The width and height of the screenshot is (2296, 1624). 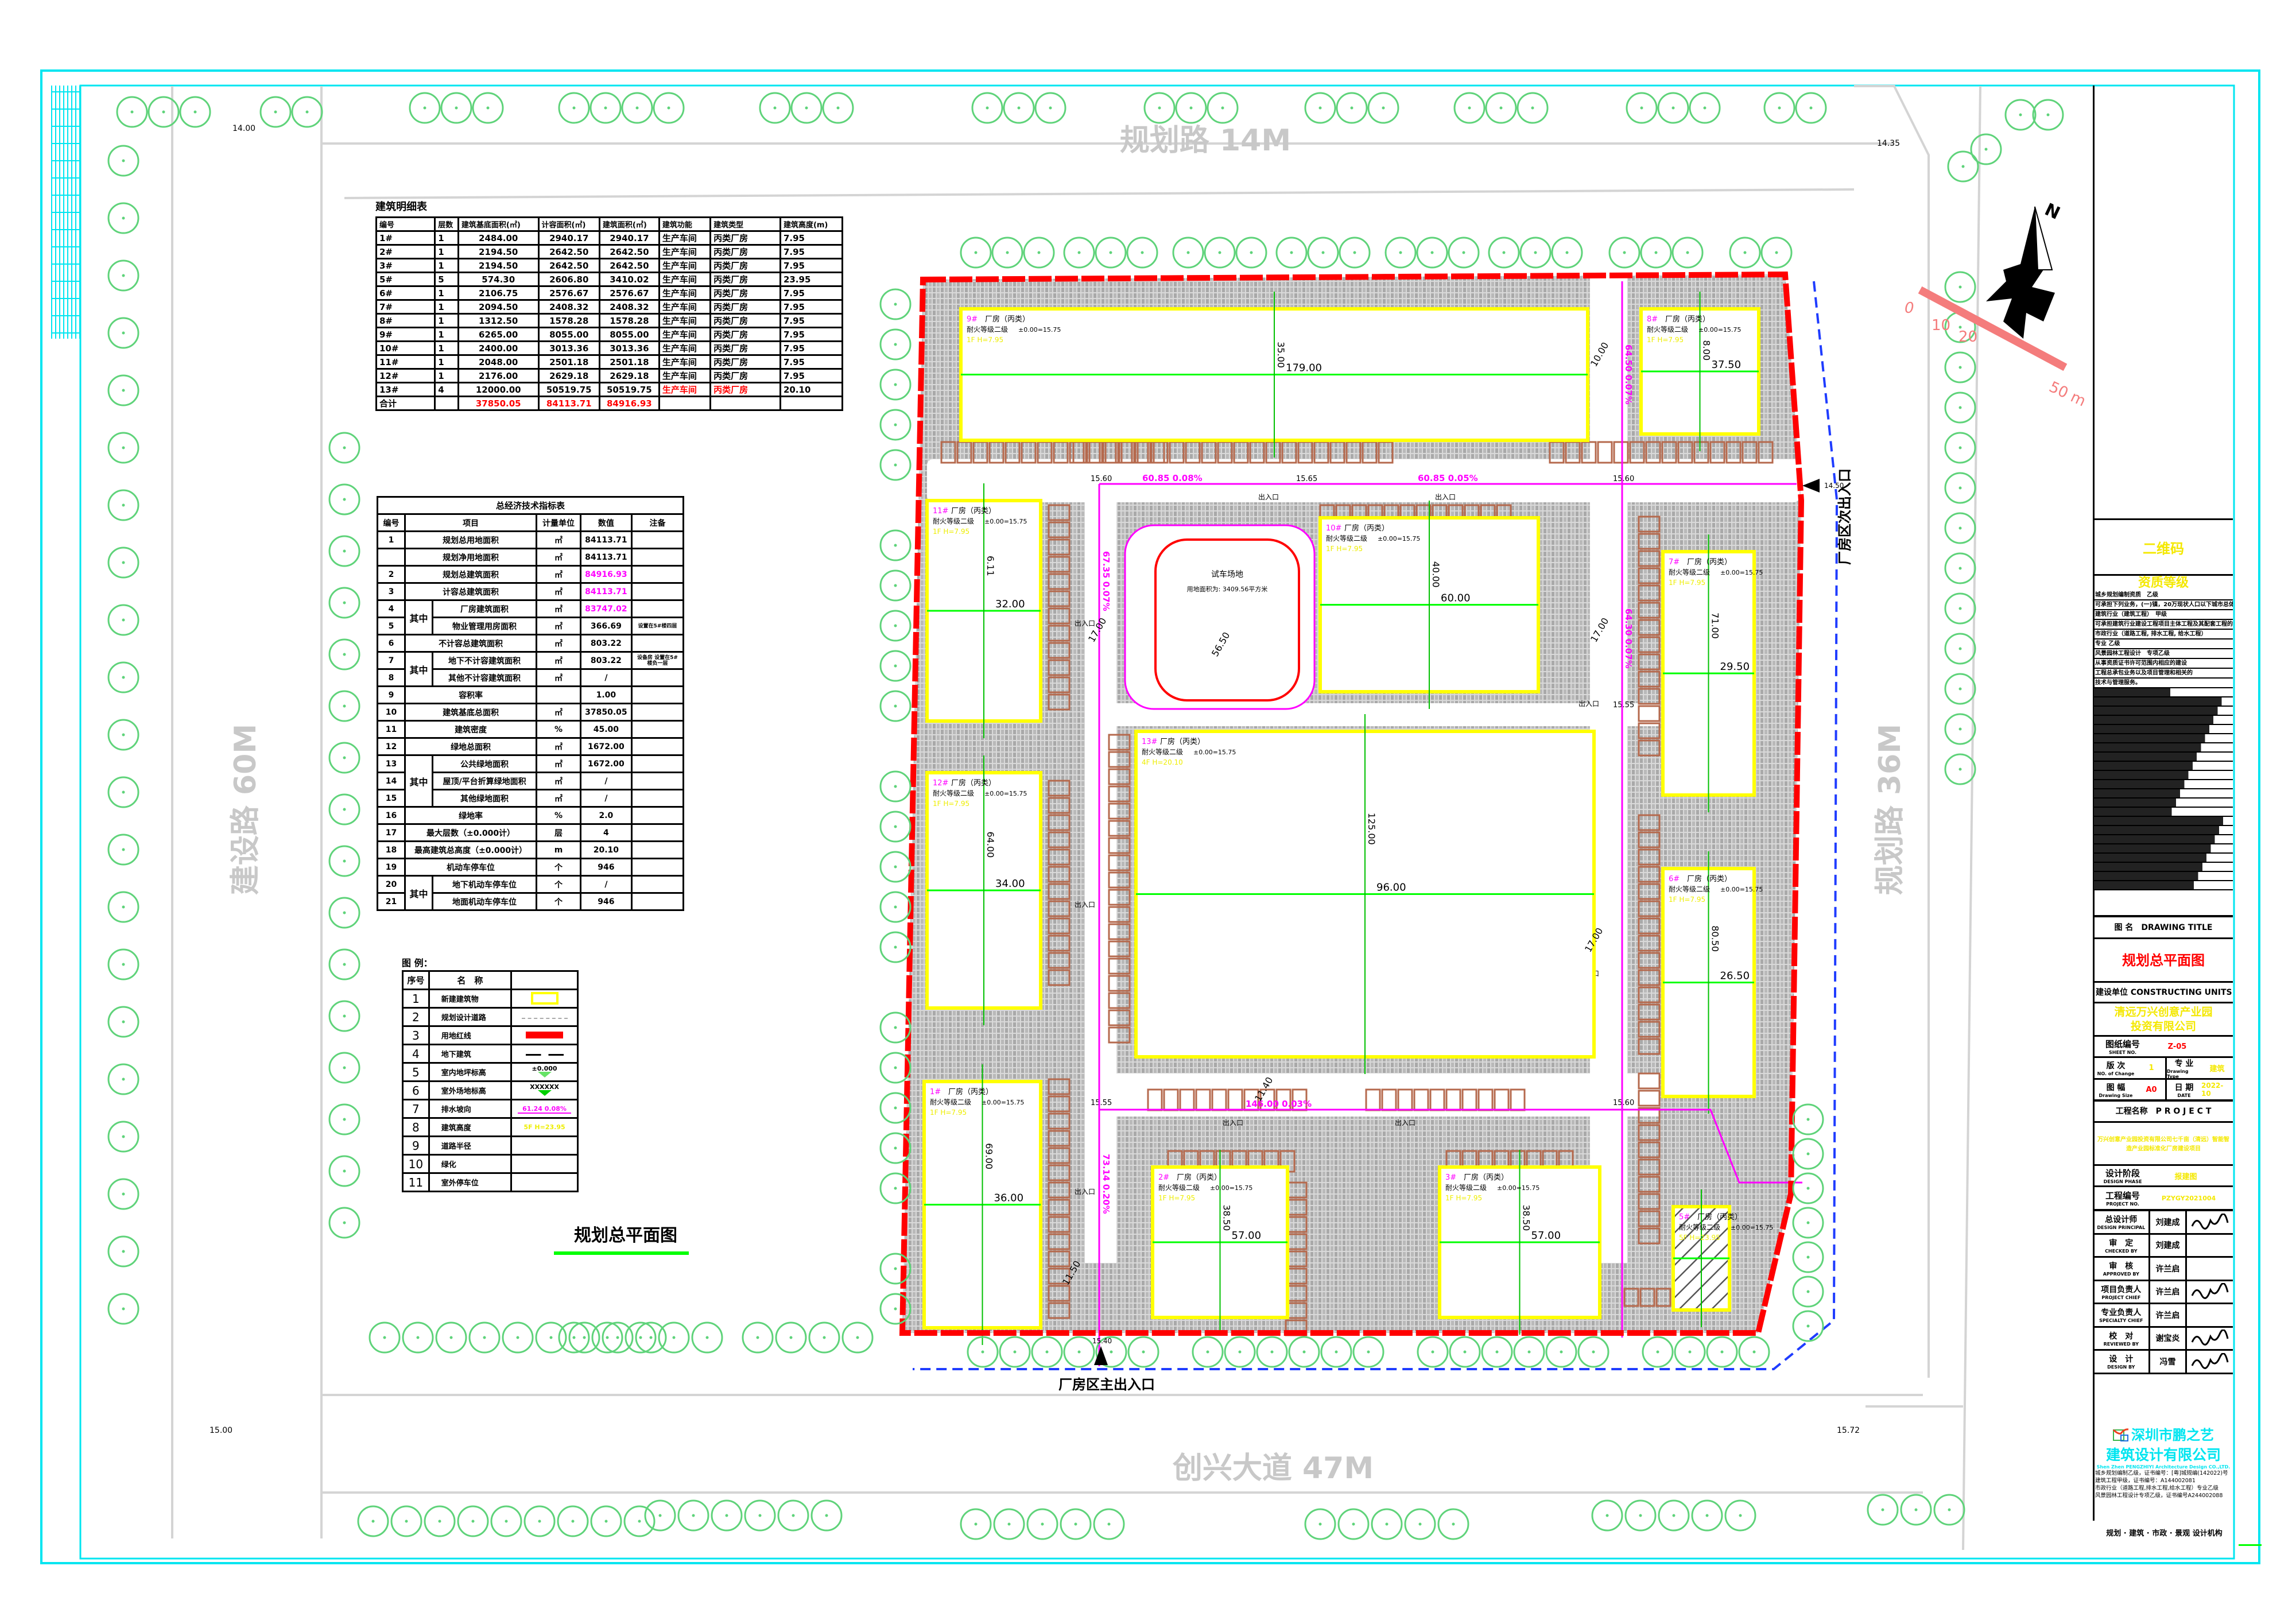 What do you see at coordinates (544, 1109) in the screenshot?
I see `slope-symbol: 61.24 0.08%` at bounding box center [544, 1109].